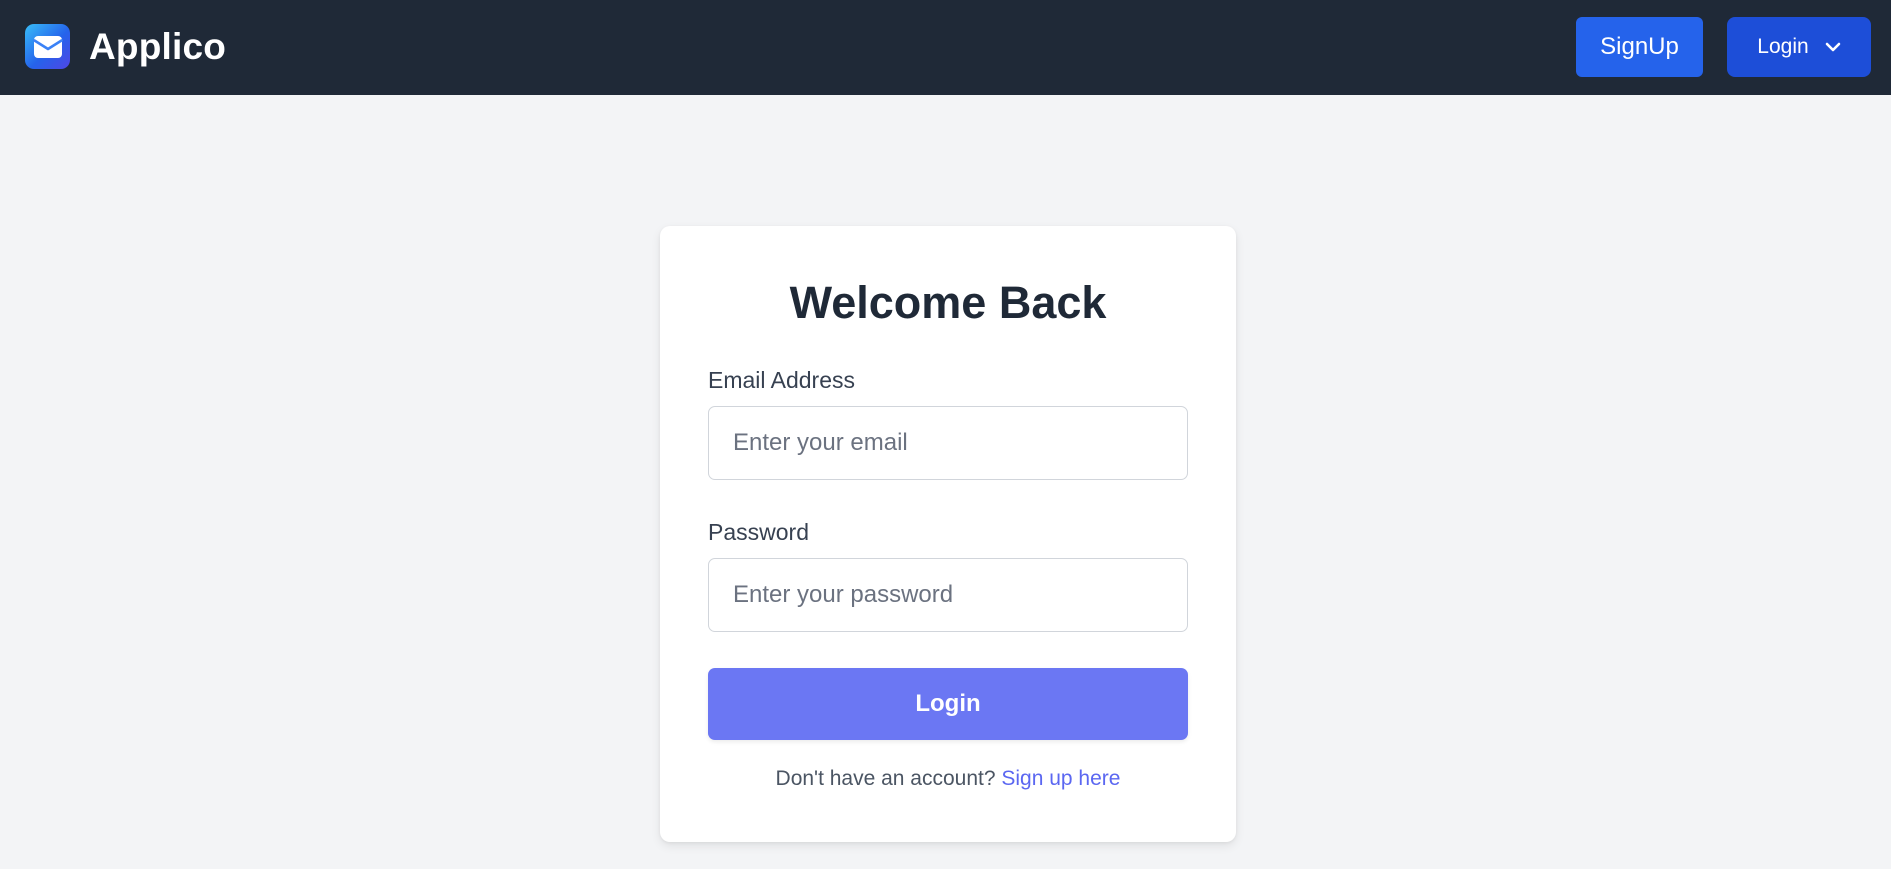 This screenshot has width=1891, height=869. I want to click on login-submit-label: Login, so click(948, 703).